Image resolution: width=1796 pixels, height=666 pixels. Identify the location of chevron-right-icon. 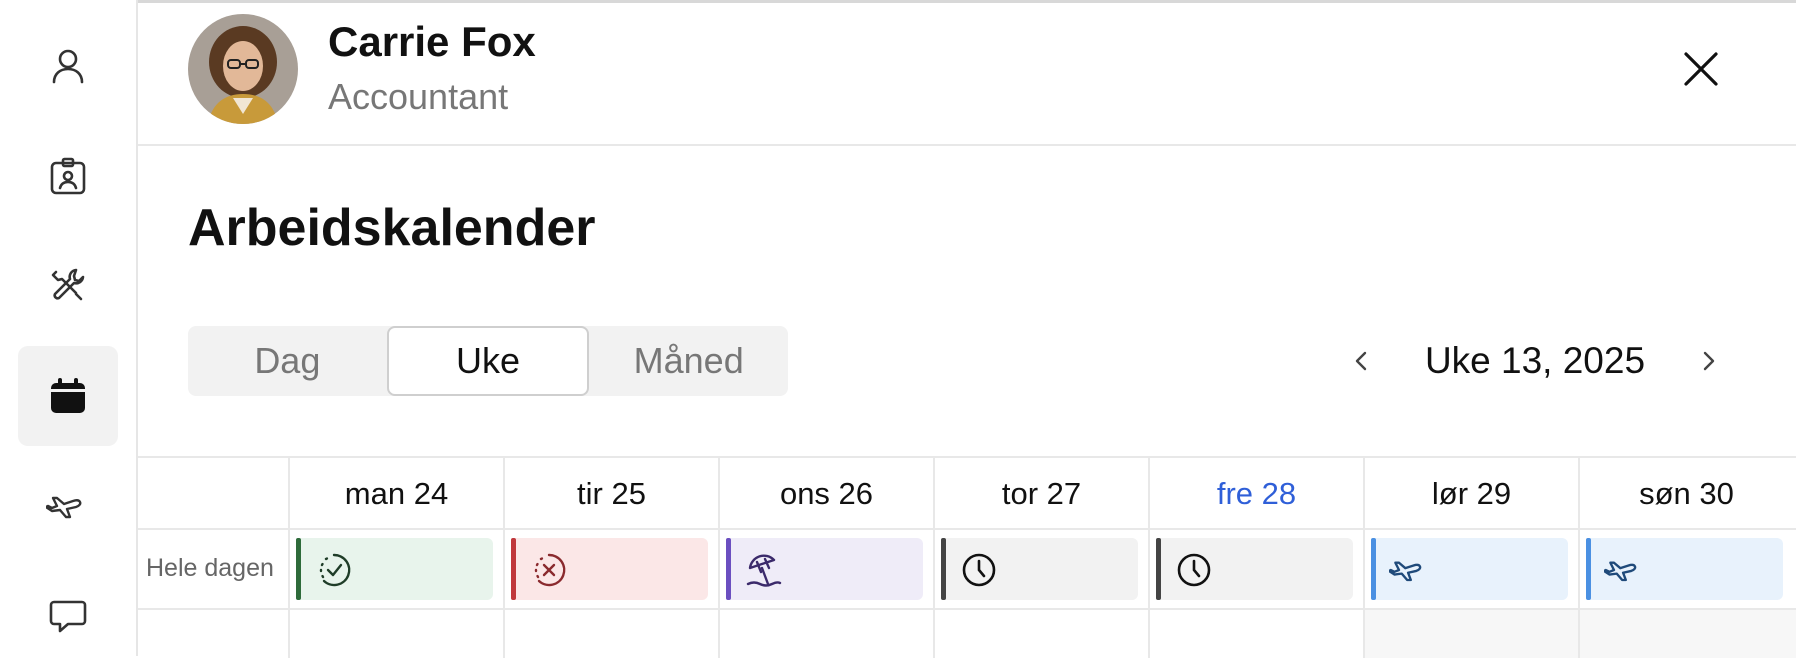
(1709, 361).